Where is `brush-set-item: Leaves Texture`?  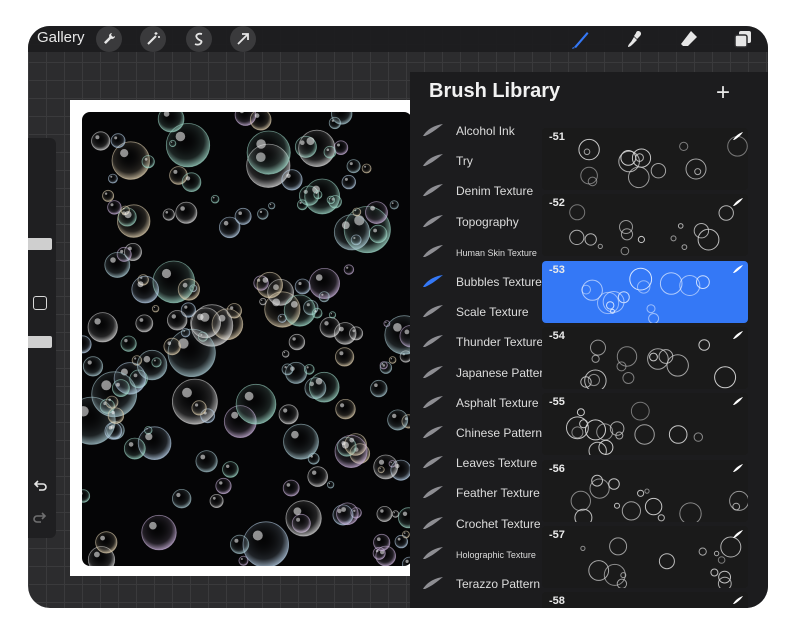
brush-set-item: Leaves Texture is located at coordinates (476, 463).